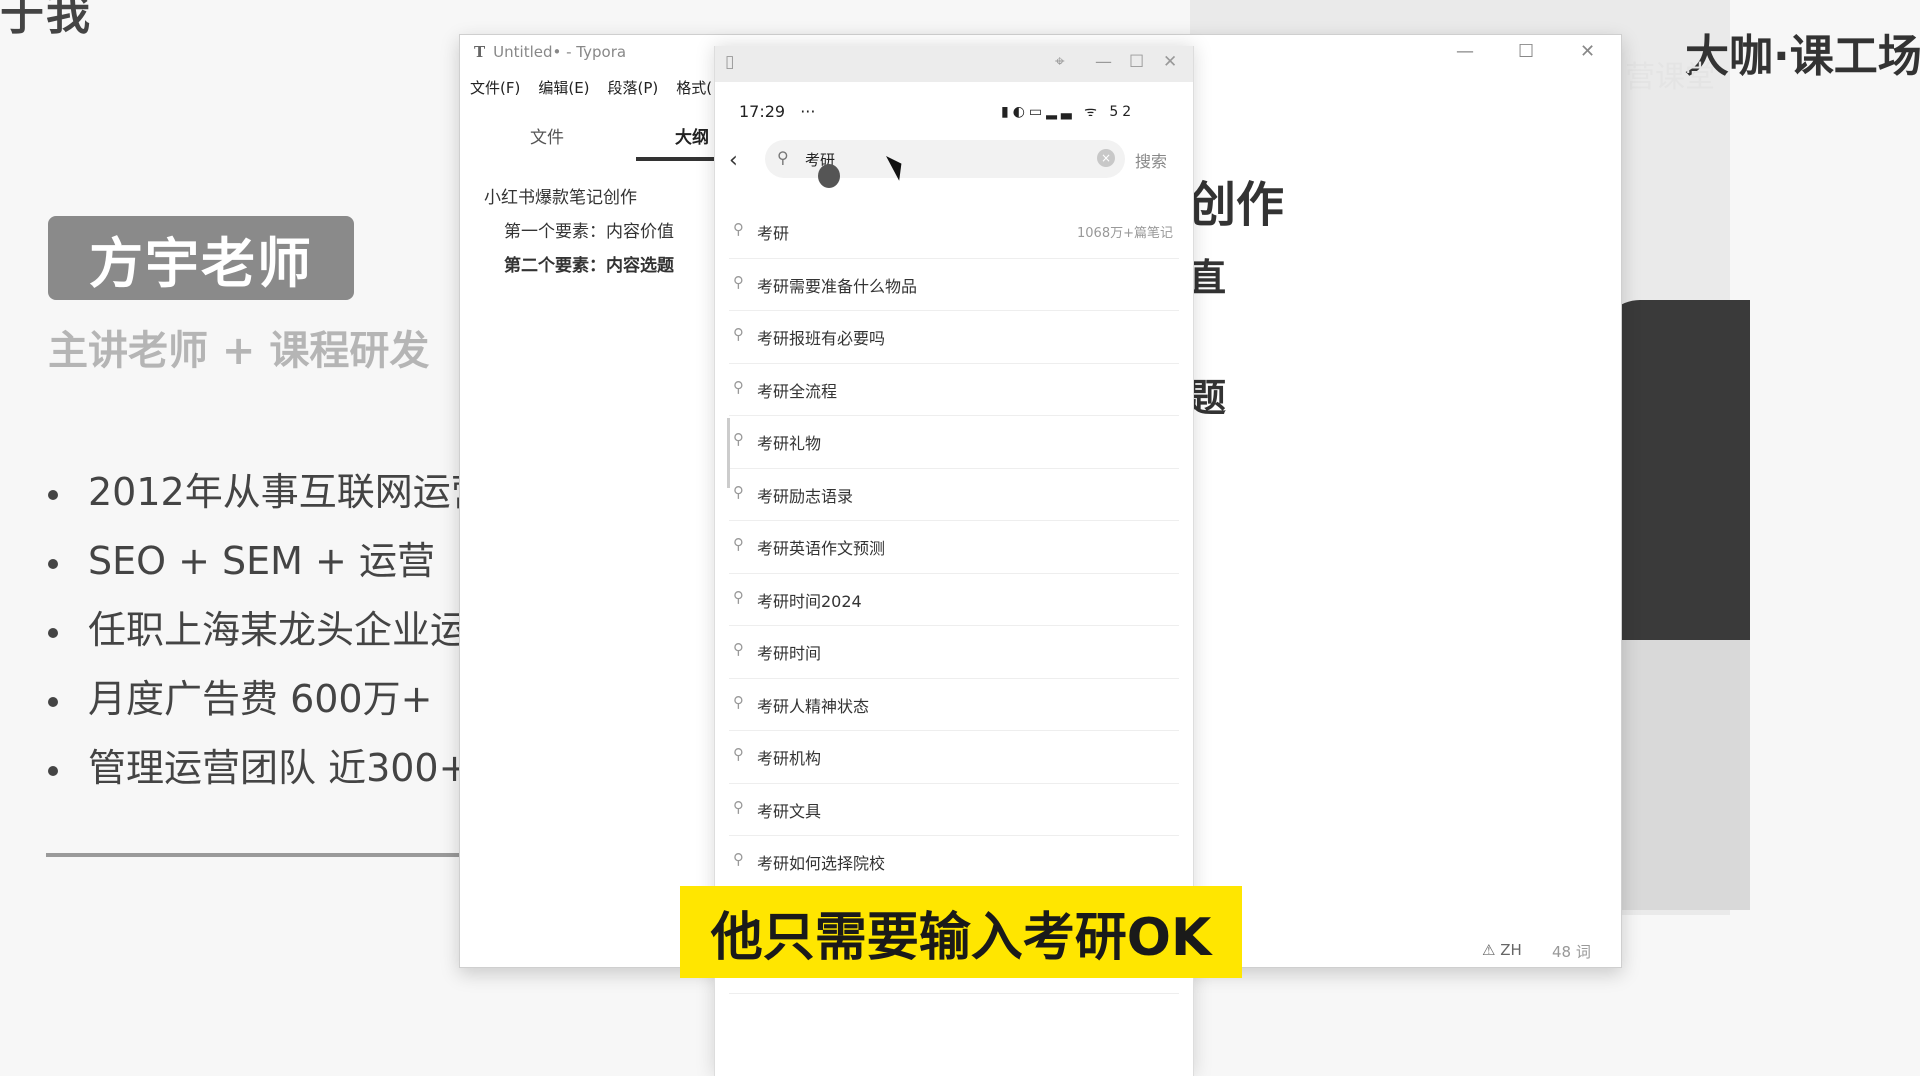 The height and width of the screenshot is (1076, 1920). I want to click on bio-text: 月度广告费 600万+, so click(260, 699).